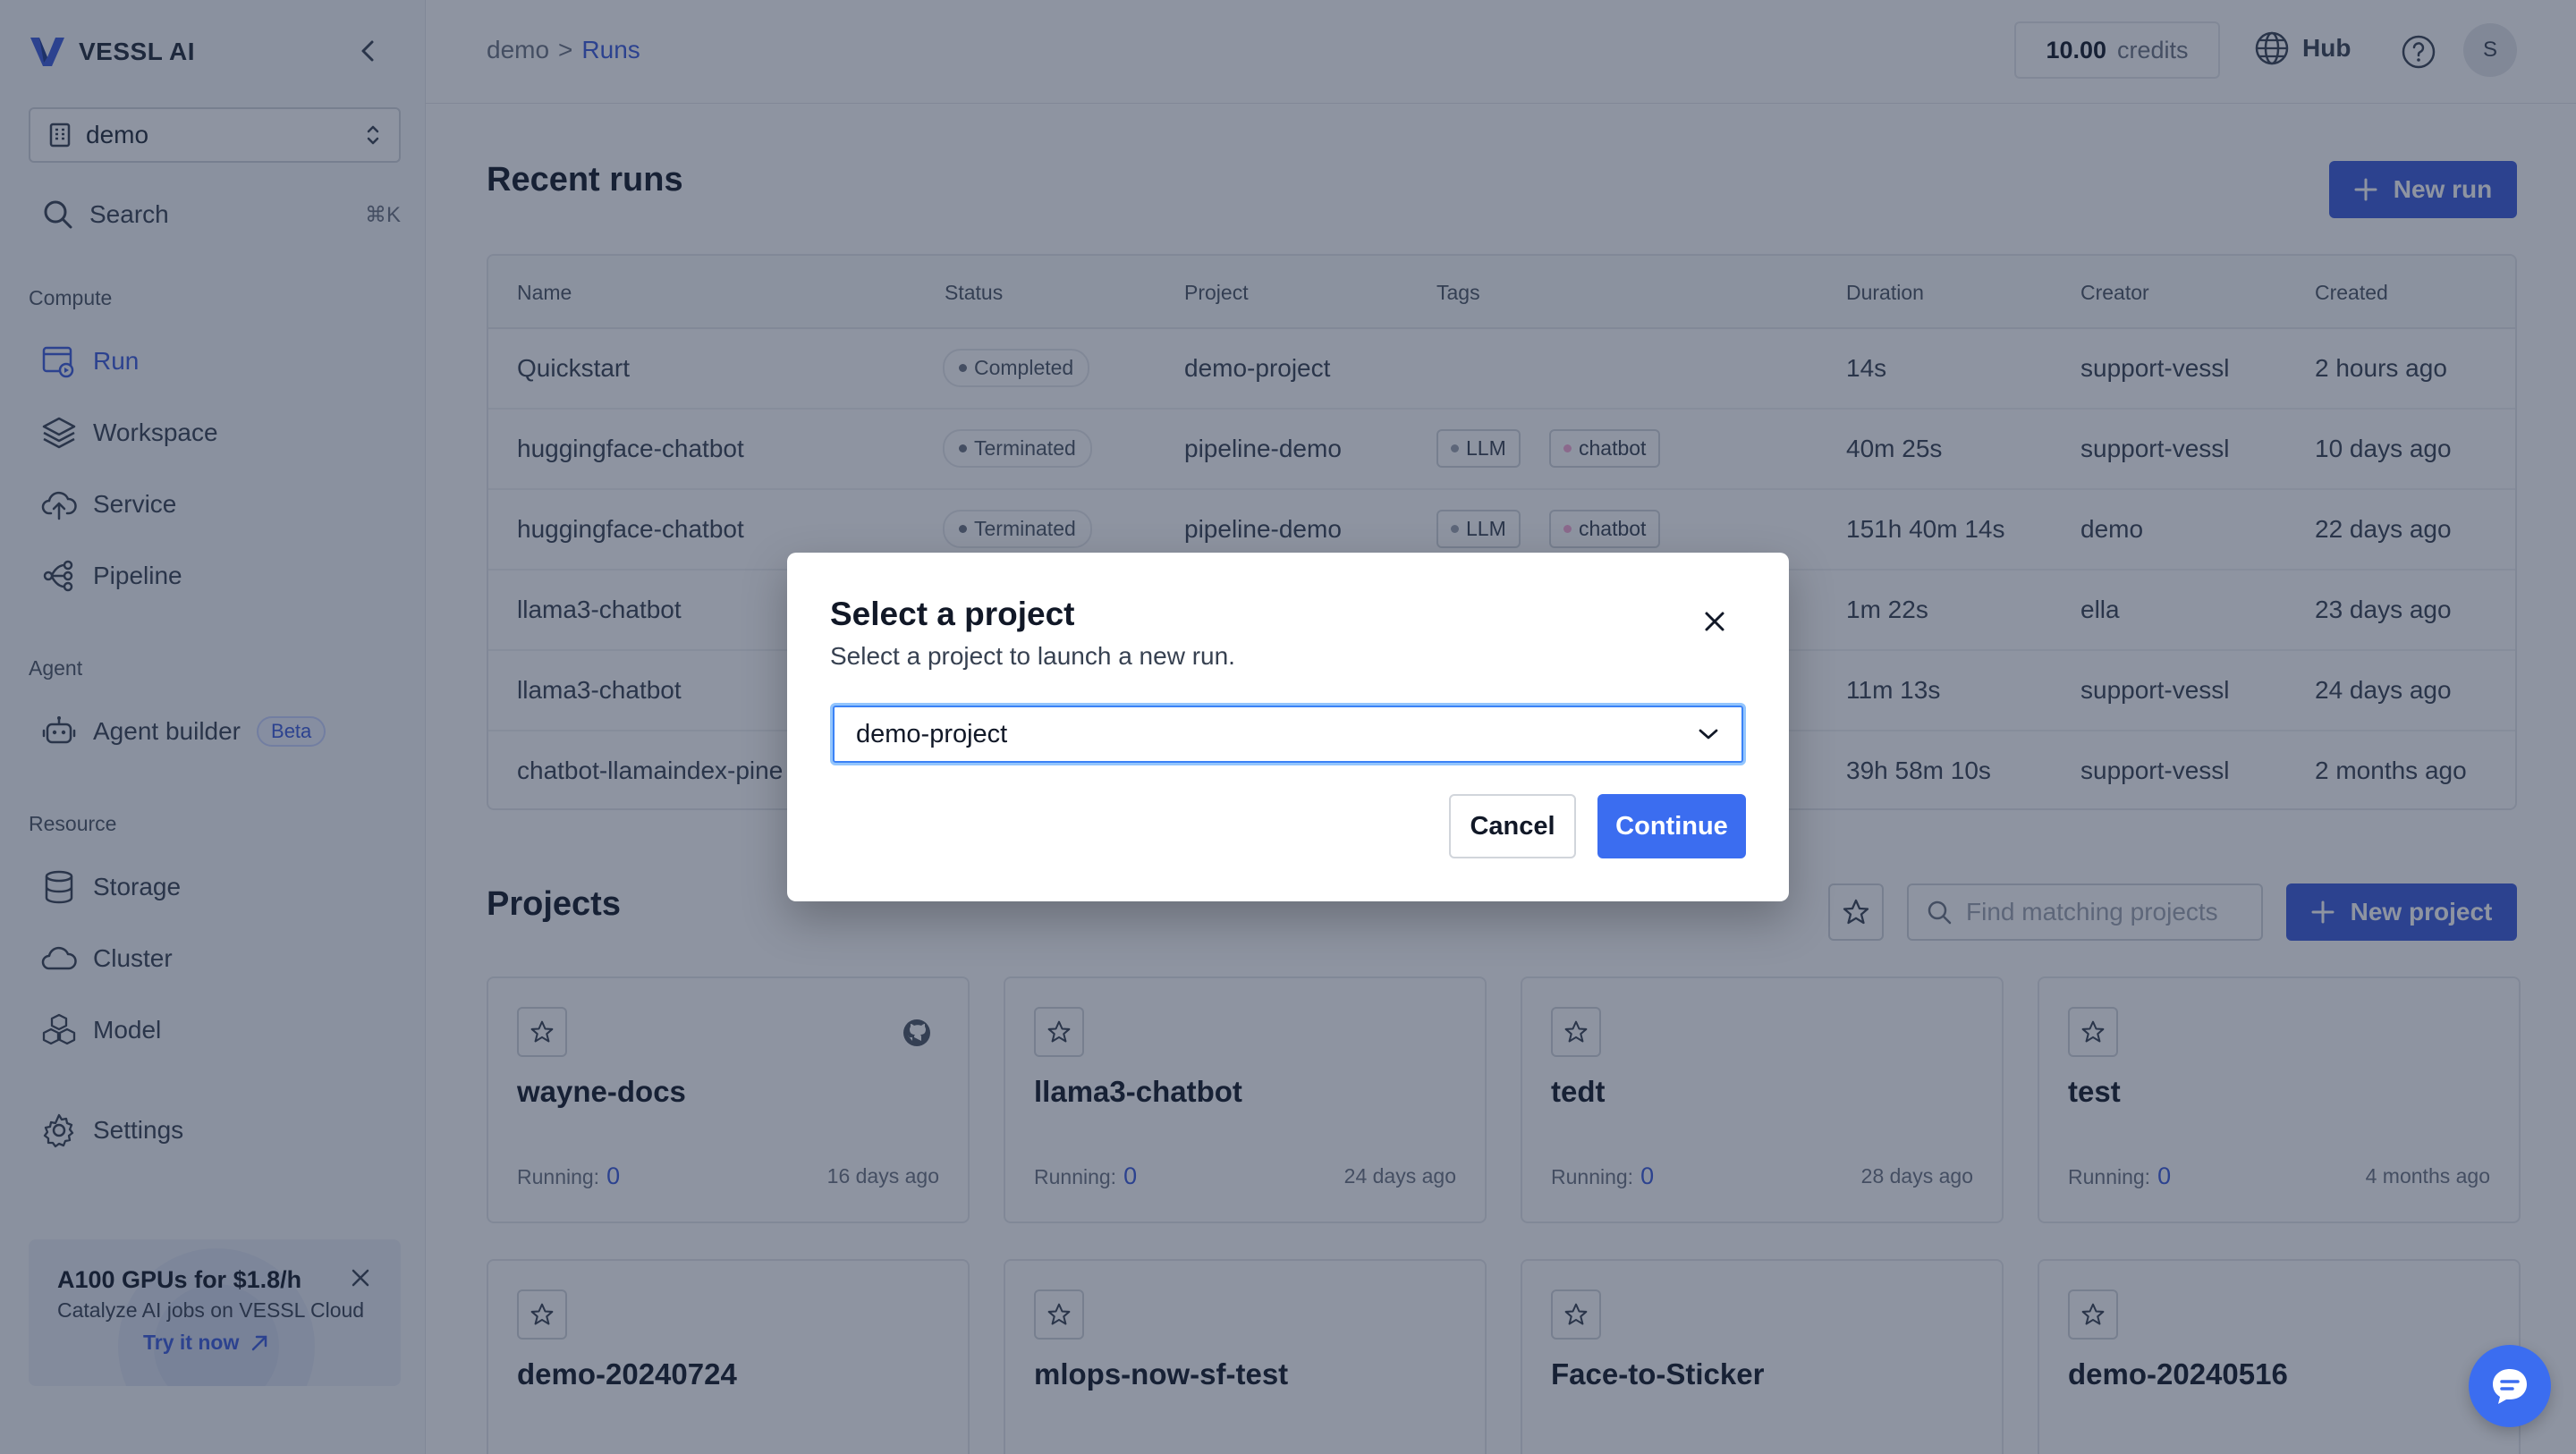  What do you see at coordinates (1032, 656) in the screenshot?
I see `dialog-subtitle: Select a project to launch a new run.` at bounding box center [1032, 656].